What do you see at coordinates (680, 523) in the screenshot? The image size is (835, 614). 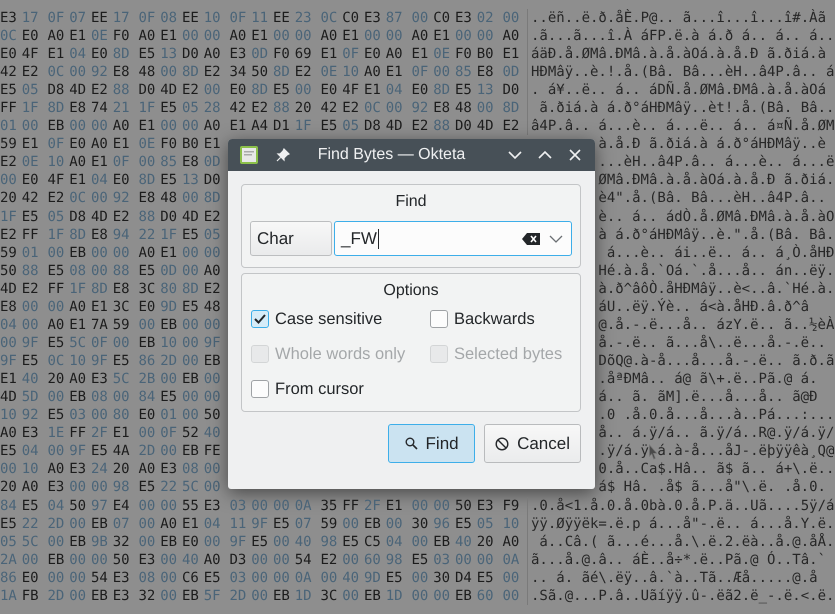 I see `character-row: ÿÿ.Øÿÿëk=.ë.p á...å"-.ë.. á...å.Y.ë.` at bounding box center [680, 523].